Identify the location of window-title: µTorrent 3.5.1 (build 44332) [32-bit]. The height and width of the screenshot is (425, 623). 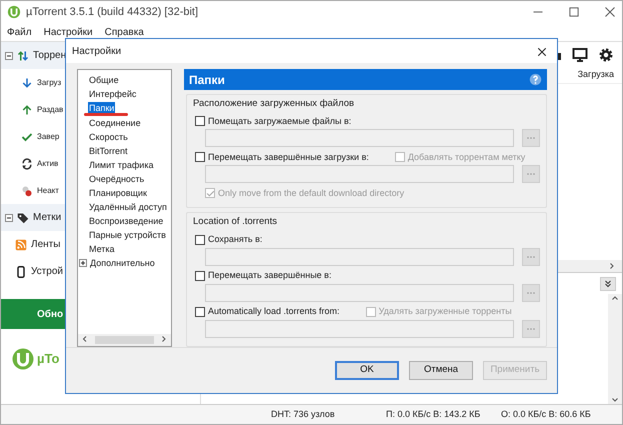
(112, 12).